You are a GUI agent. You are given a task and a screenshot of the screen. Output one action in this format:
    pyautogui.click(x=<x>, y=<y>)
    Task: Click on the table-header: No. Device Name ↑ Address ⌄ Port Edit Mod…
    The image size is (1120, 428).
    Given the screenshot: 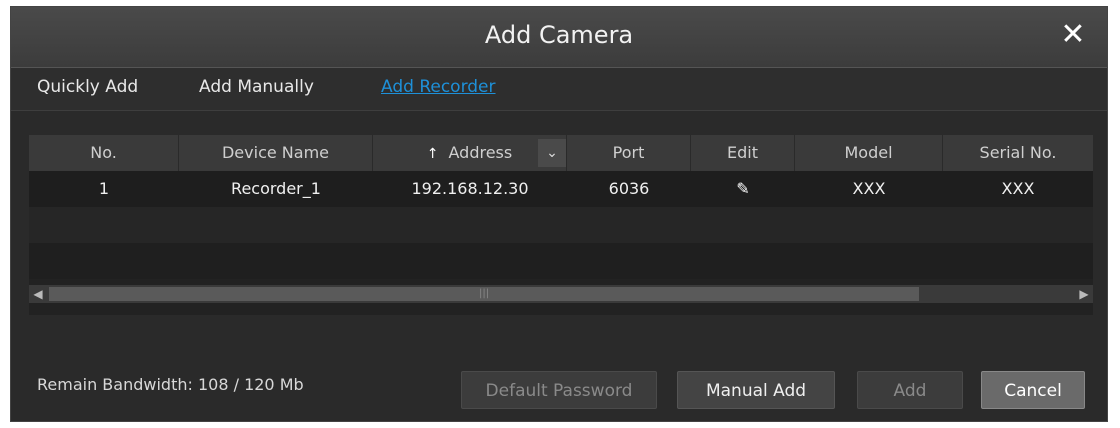 What is the action you would take?
    pyautogui.click(x=561, y=153)
    